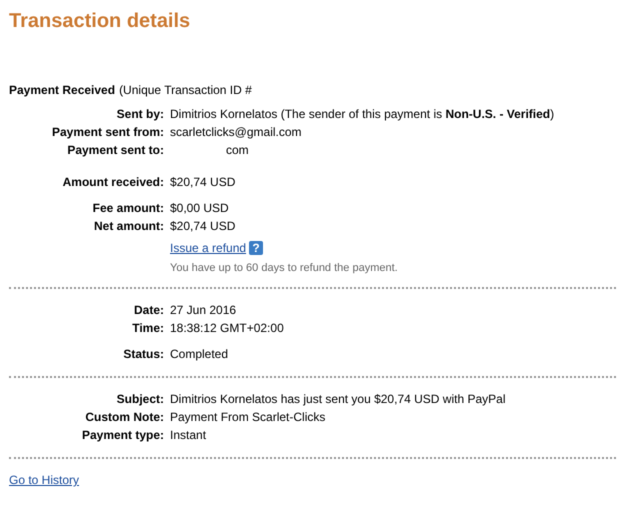 This screenshot has height=522, width=625. Describe the element at coordinates (338, 399) in the screenshot. I see `field-value: Dimitrios Kornelatos has just sent you $20,74 USD with PayPal` at that location.